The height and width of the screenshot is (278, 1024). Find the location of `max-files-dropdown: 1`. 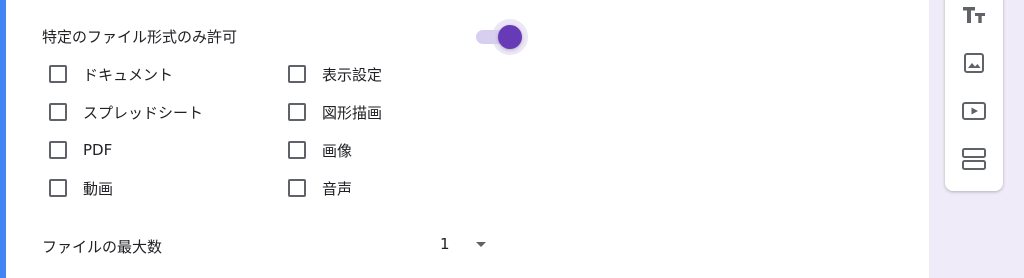

max-files-dropdown: 1 is located at coordinates (463, 244).